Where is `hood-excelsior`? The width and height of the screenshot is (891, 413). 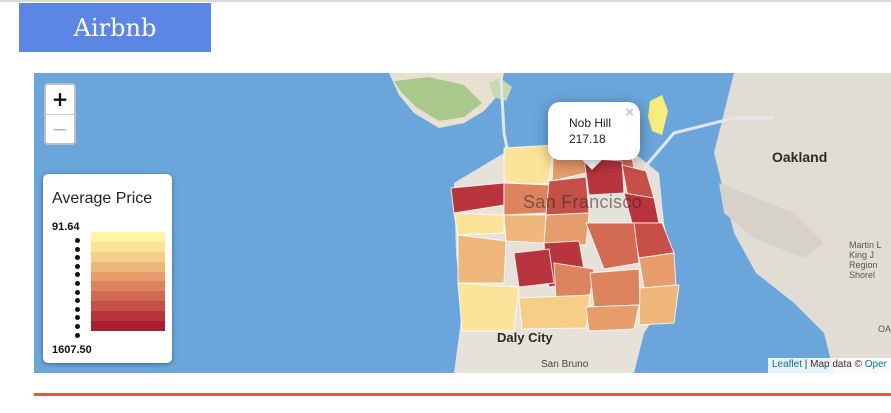
hood-excelsior is located at coordinates (554, 312).